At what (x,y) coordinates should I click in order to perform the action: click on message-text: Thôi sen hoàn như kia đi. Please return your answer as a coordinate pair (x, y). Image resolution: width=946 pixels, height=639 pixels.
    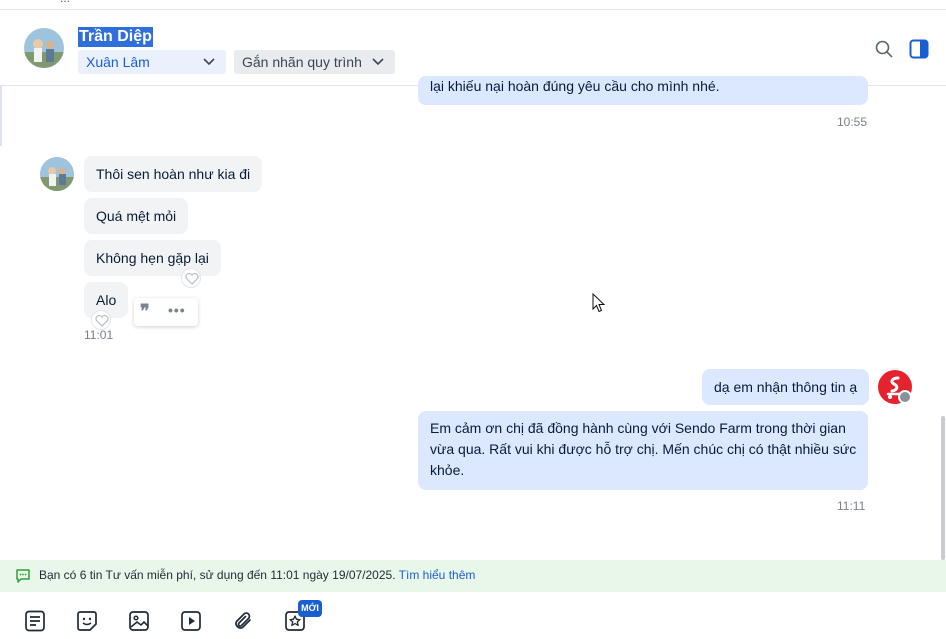
    Looking at the image, I should click on (173, 174).